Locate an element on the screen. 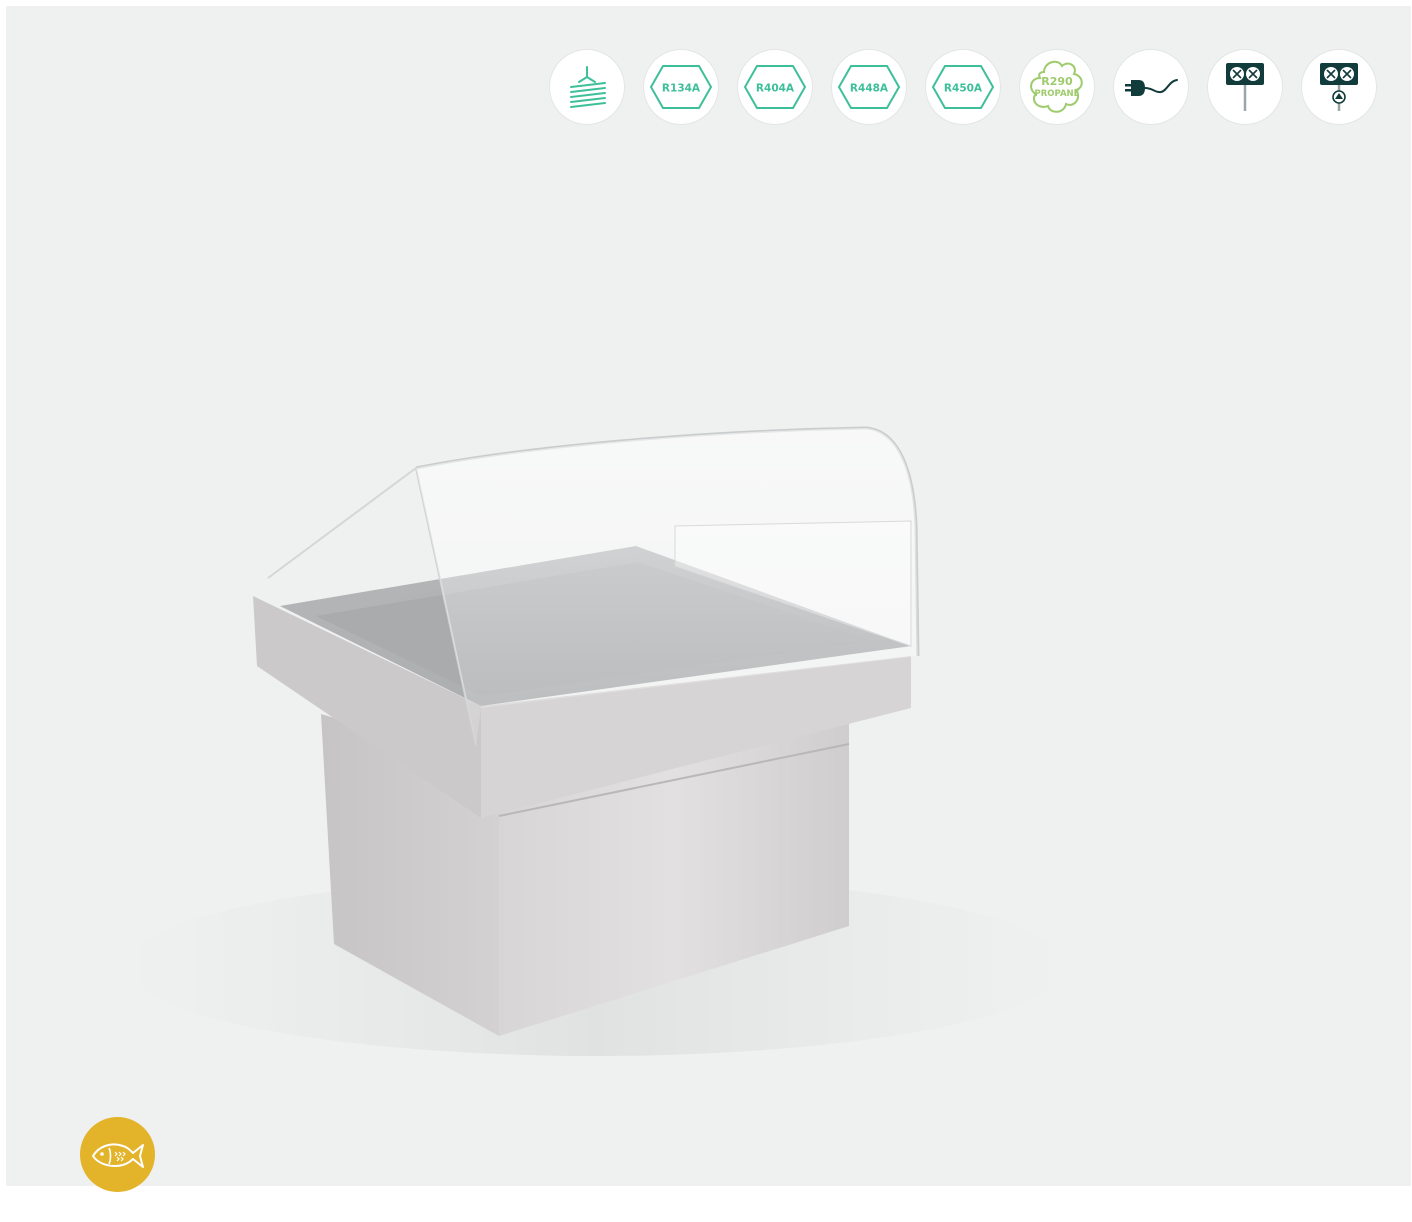  remote-unit-icon is located at coordinates (1245, 87).